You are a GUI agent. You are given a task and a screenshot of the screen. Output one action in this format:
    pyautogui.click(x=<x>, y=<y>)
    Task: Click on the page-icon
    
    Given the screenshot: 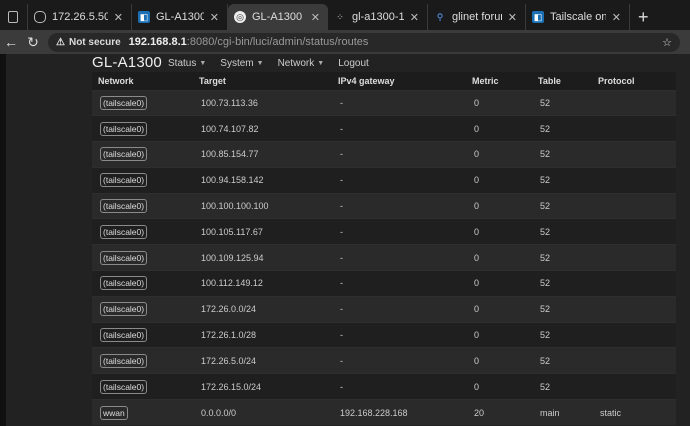 What is the action you would take?
    pyautogui.click(x=13, y=17)
    